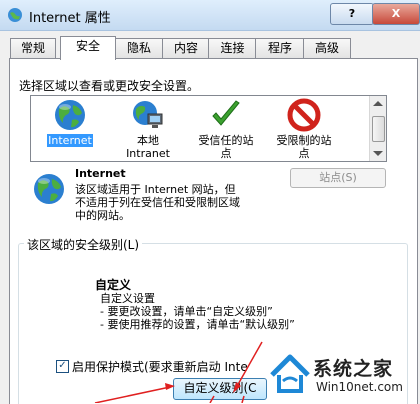 The image size is (420, 404). Describe the element at coordinates (226, 113) in the screenshot. I see `checkmark-icon` at that location.